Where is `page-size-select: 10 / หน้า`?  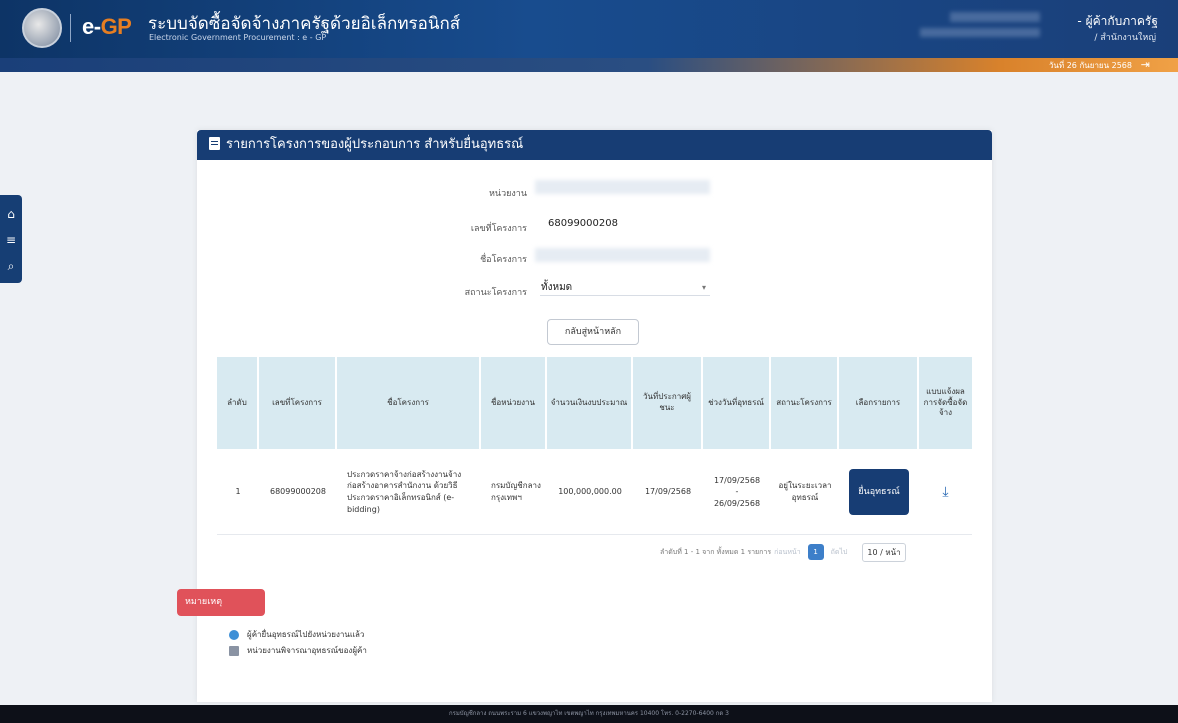
page-size-select: 10 / หน้า is located at coordinates (884, 552).